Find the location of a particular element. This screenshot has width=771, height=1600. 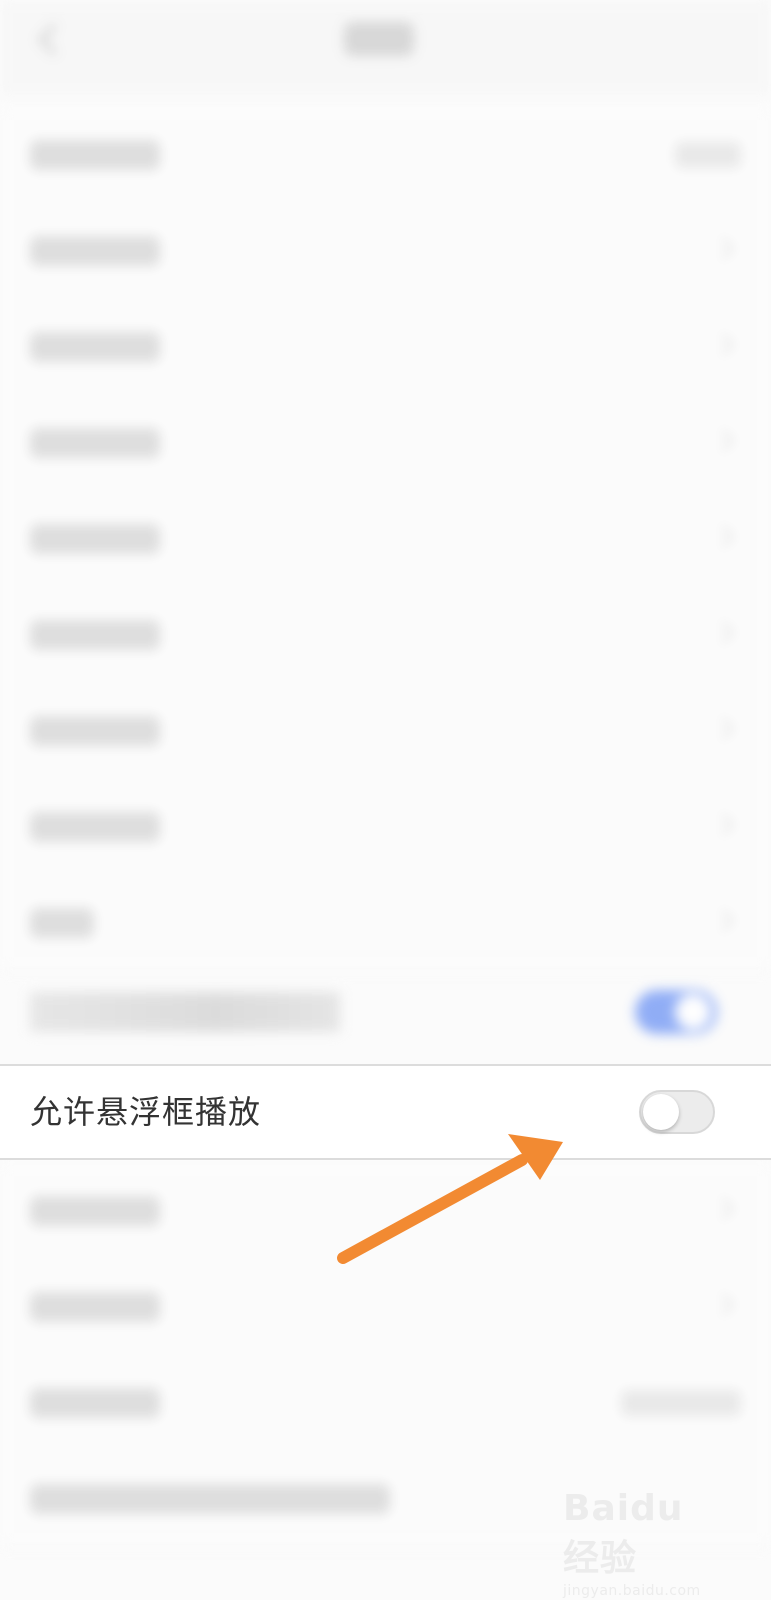

floating-window-playback-toggle is located at coordinates (677, 1112).